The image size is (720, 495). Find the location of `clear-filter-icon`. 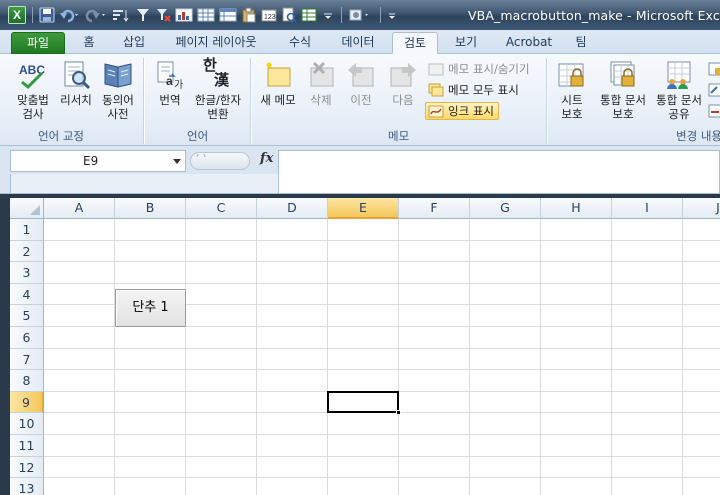

clear-filter-icon is located at coordinates (163, 15).